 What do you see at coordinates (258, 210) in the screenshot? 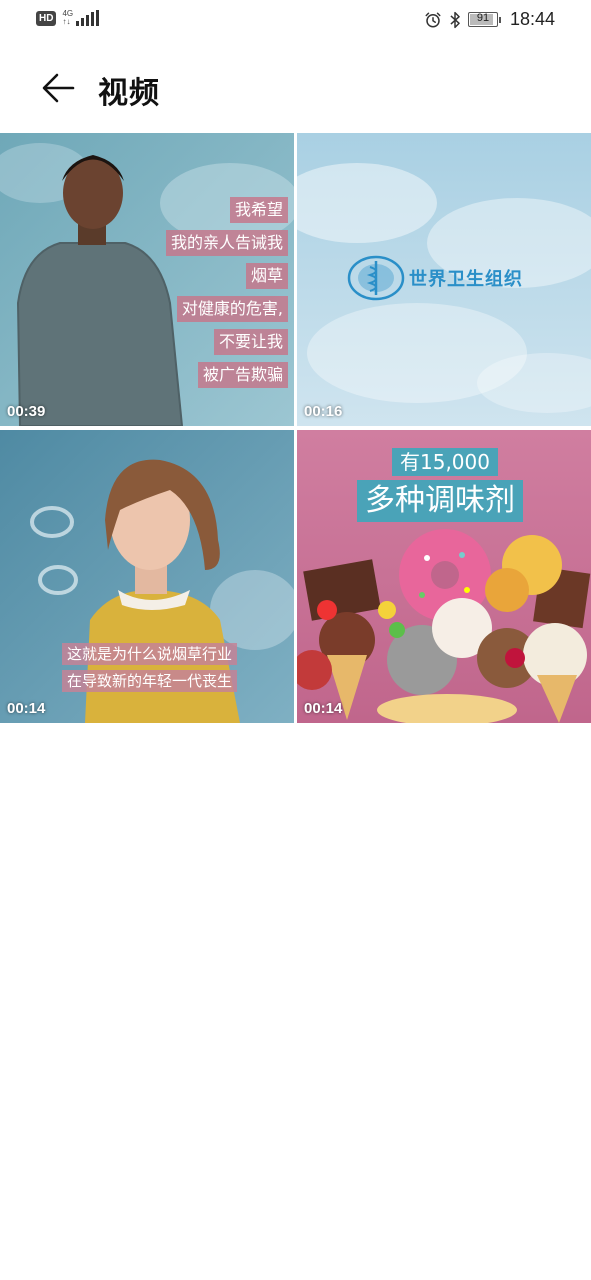
I see `caption-line: 我希望` at bounding box center [258, 210].